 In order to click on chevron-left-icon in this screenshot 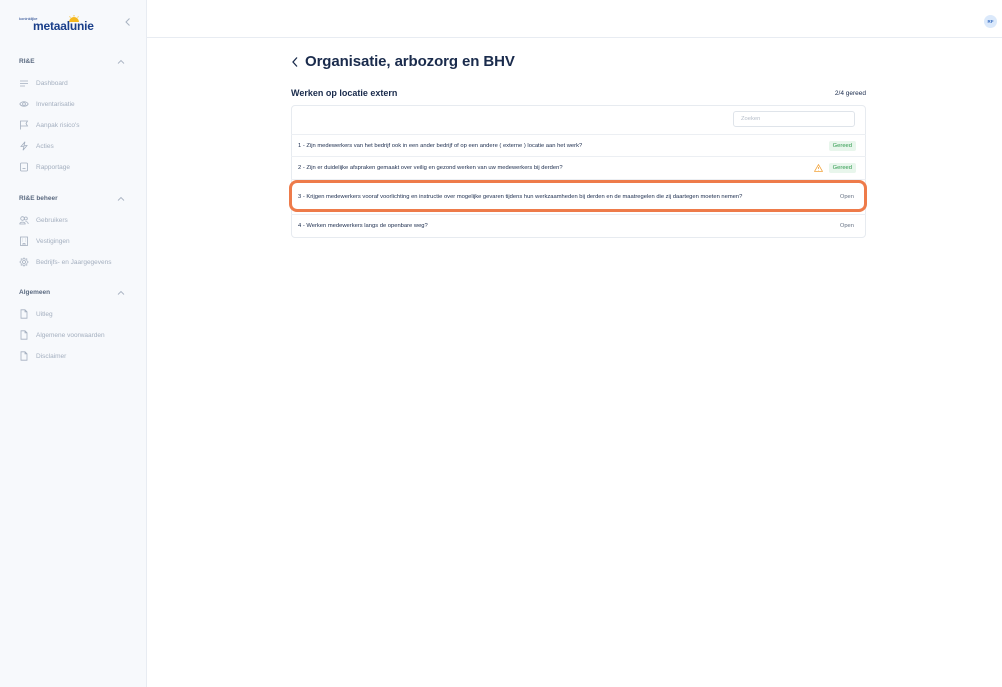, I will do `click(127, 22)`.